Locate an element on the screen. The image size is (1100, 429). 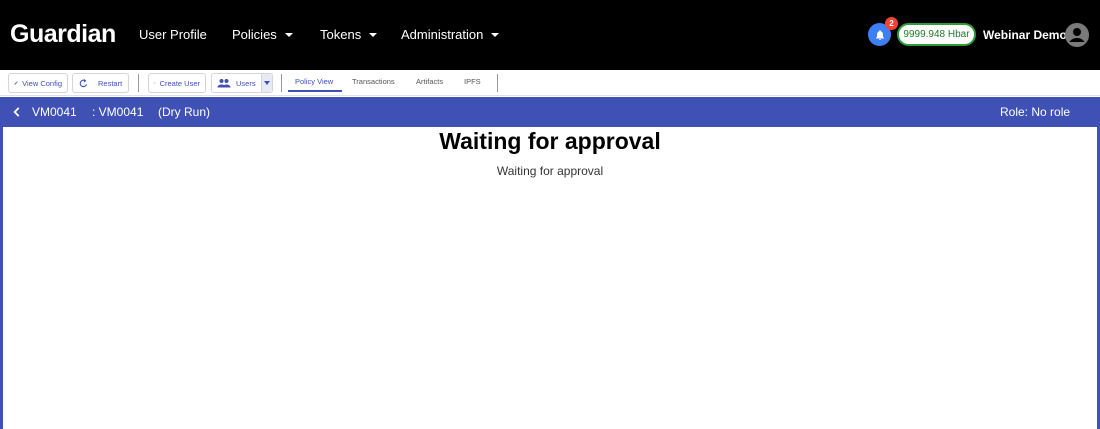
policy-header-bar: VM0041 : VM0041 (Dry Run) Role: No role is located at coordinates (550, 112).